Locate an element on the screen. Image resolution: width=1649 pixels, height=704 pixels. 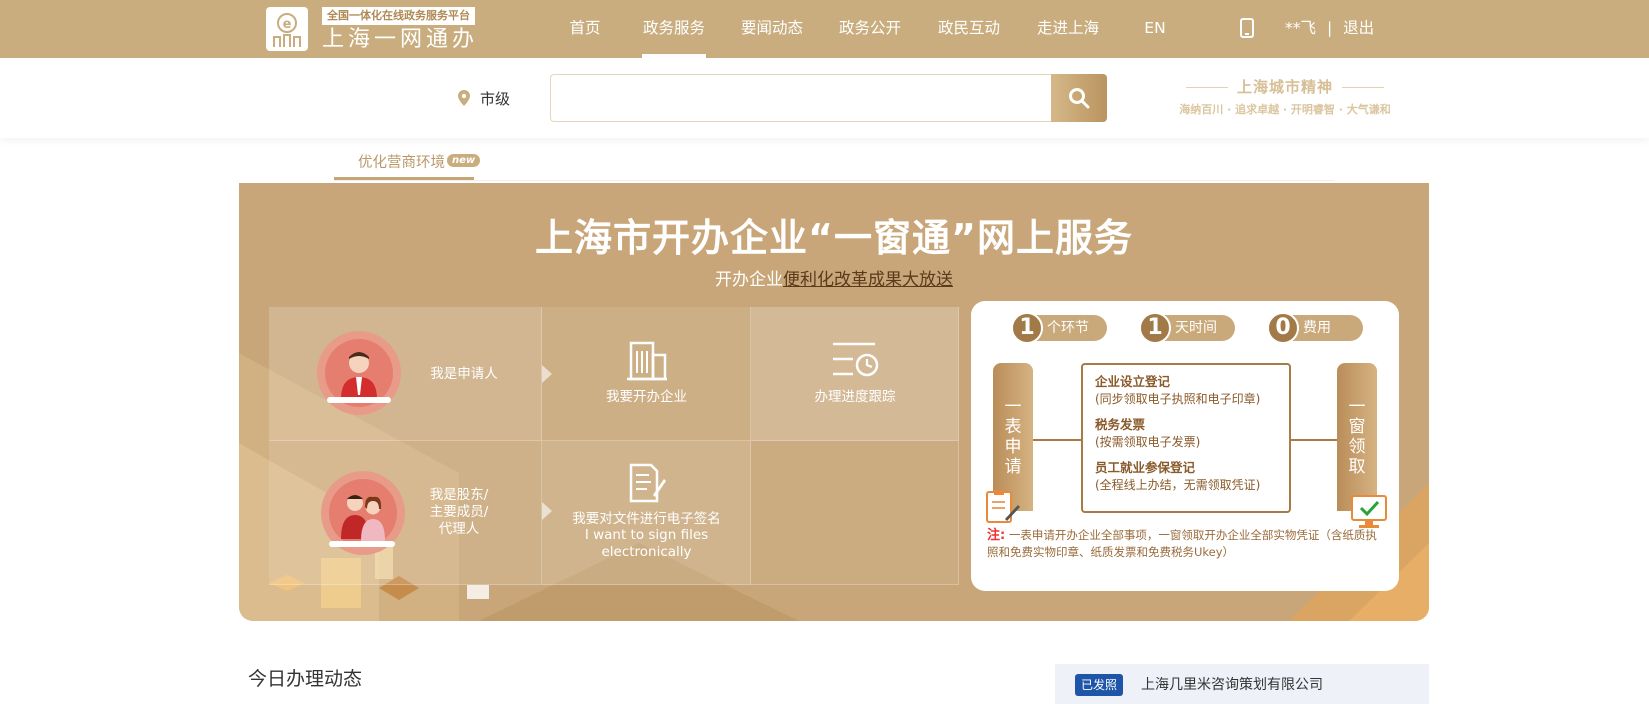
tab-business-environment: 优化营商环境 new is located at coordinates (407, 166).